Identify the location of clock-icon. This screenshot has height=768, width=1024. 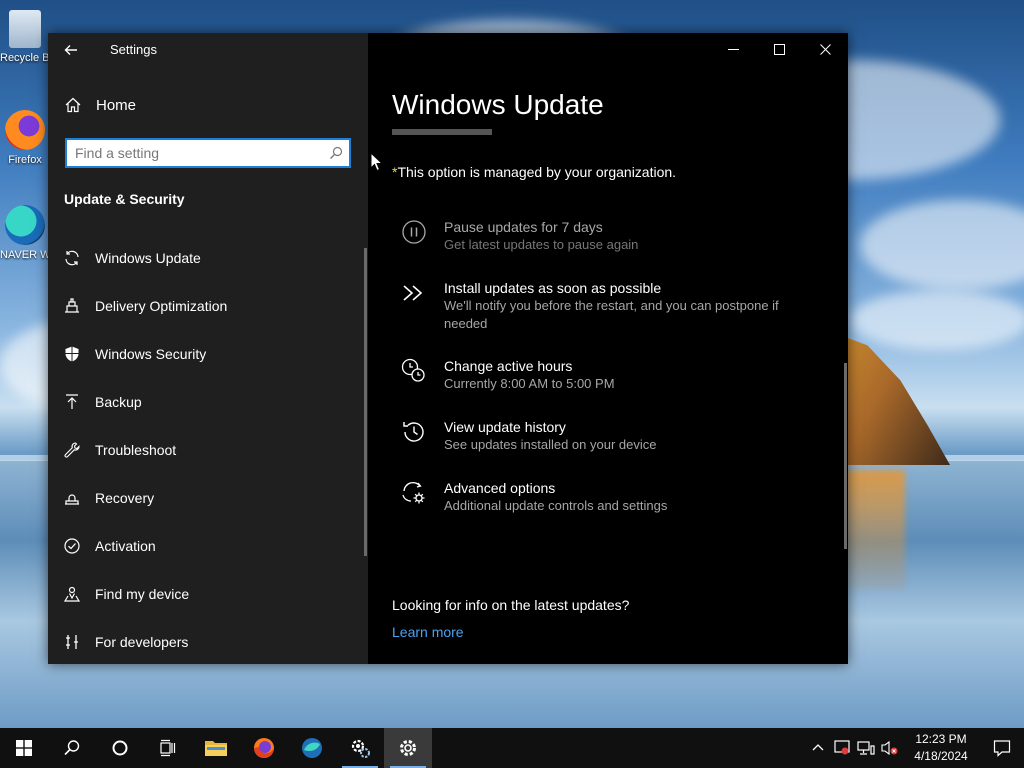
(413, 370).